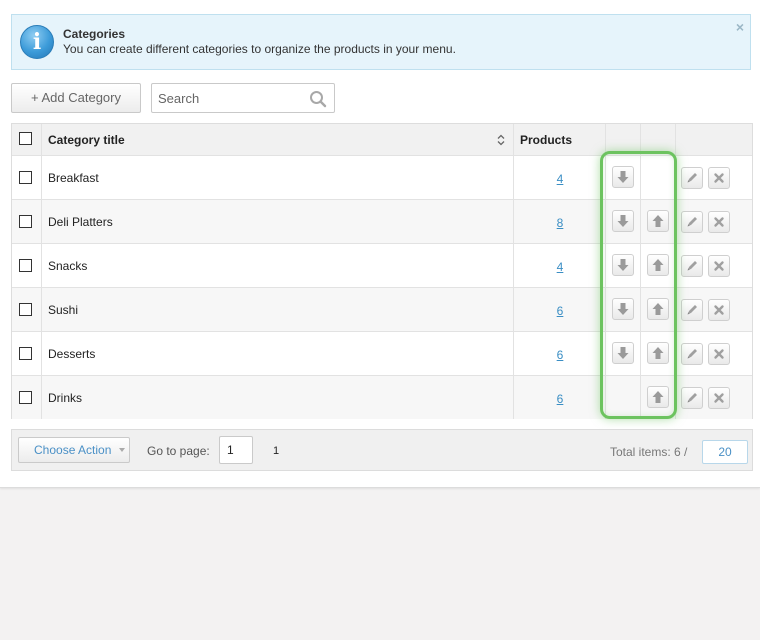 This screenshot has height=640, width=760. What do you see at coordinates (318, 99) in the screenshot?
I see `search-icon` at bounding box center [318, 99].